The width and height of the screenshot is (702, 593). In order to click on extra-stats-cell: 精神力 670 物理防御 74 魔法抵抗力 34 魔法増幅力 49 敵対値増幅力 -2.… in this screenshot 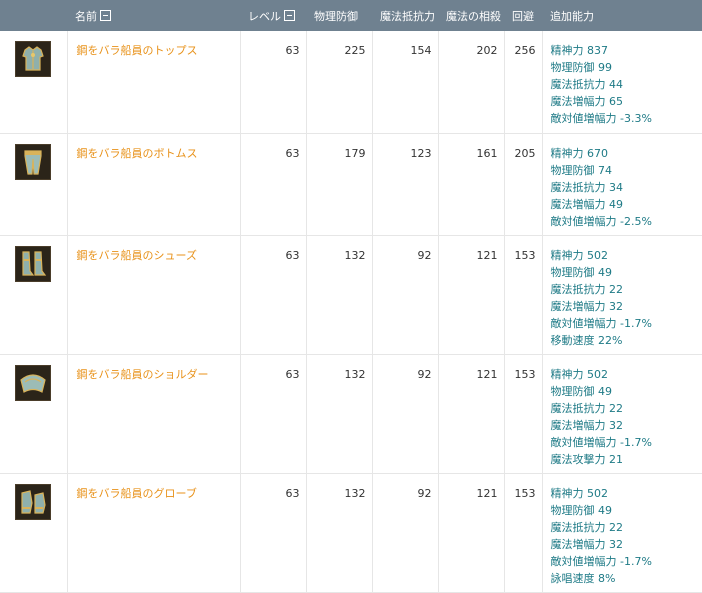, I will do `click(622, 184)`.